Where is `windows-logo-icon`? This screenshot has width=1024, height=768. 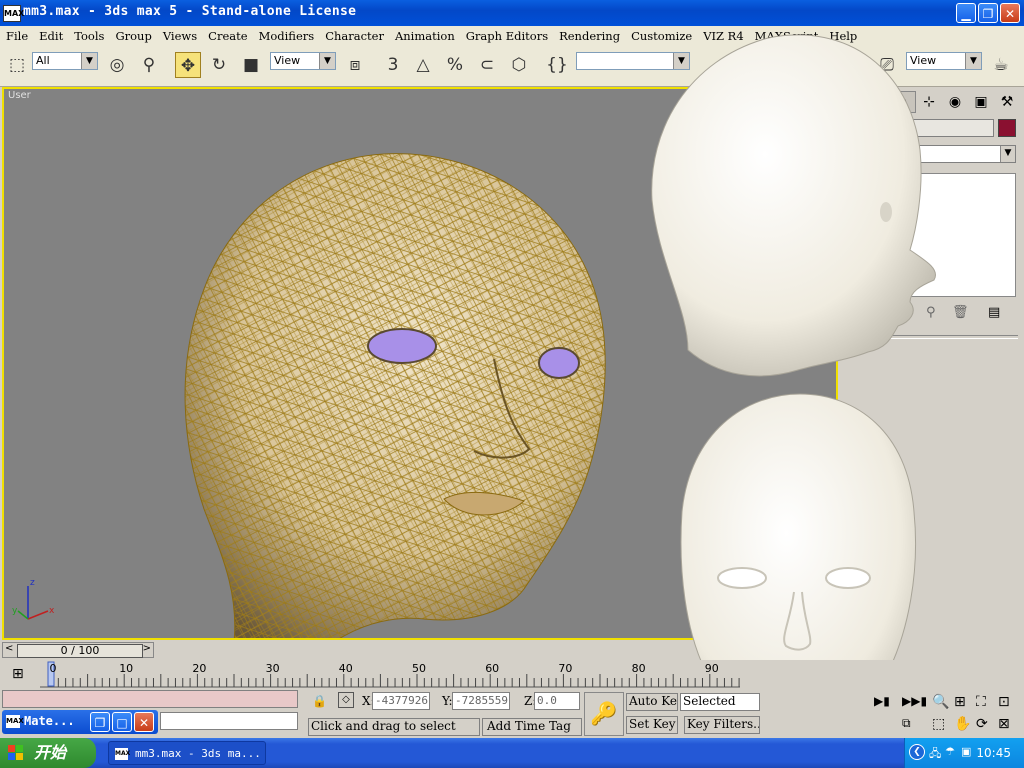 windows-logo-icon is located at coordinates (15, 752).